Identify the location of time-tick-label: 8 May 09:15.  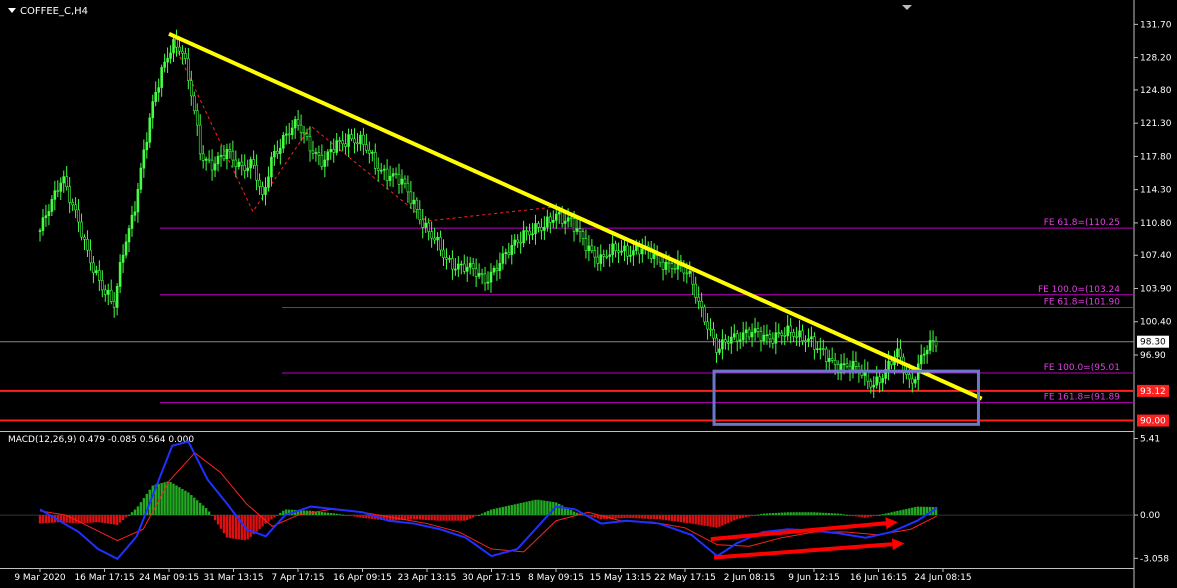
(556, 578).